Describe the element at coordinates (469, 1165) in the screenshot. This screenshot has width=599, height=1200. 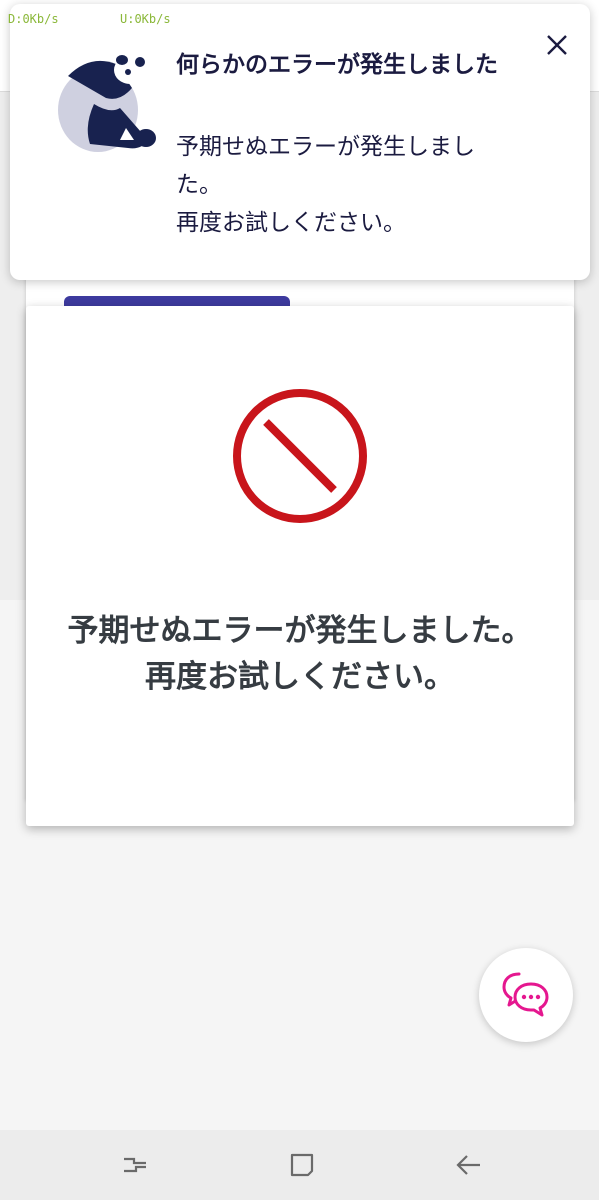
I see `back-icon` at that location.